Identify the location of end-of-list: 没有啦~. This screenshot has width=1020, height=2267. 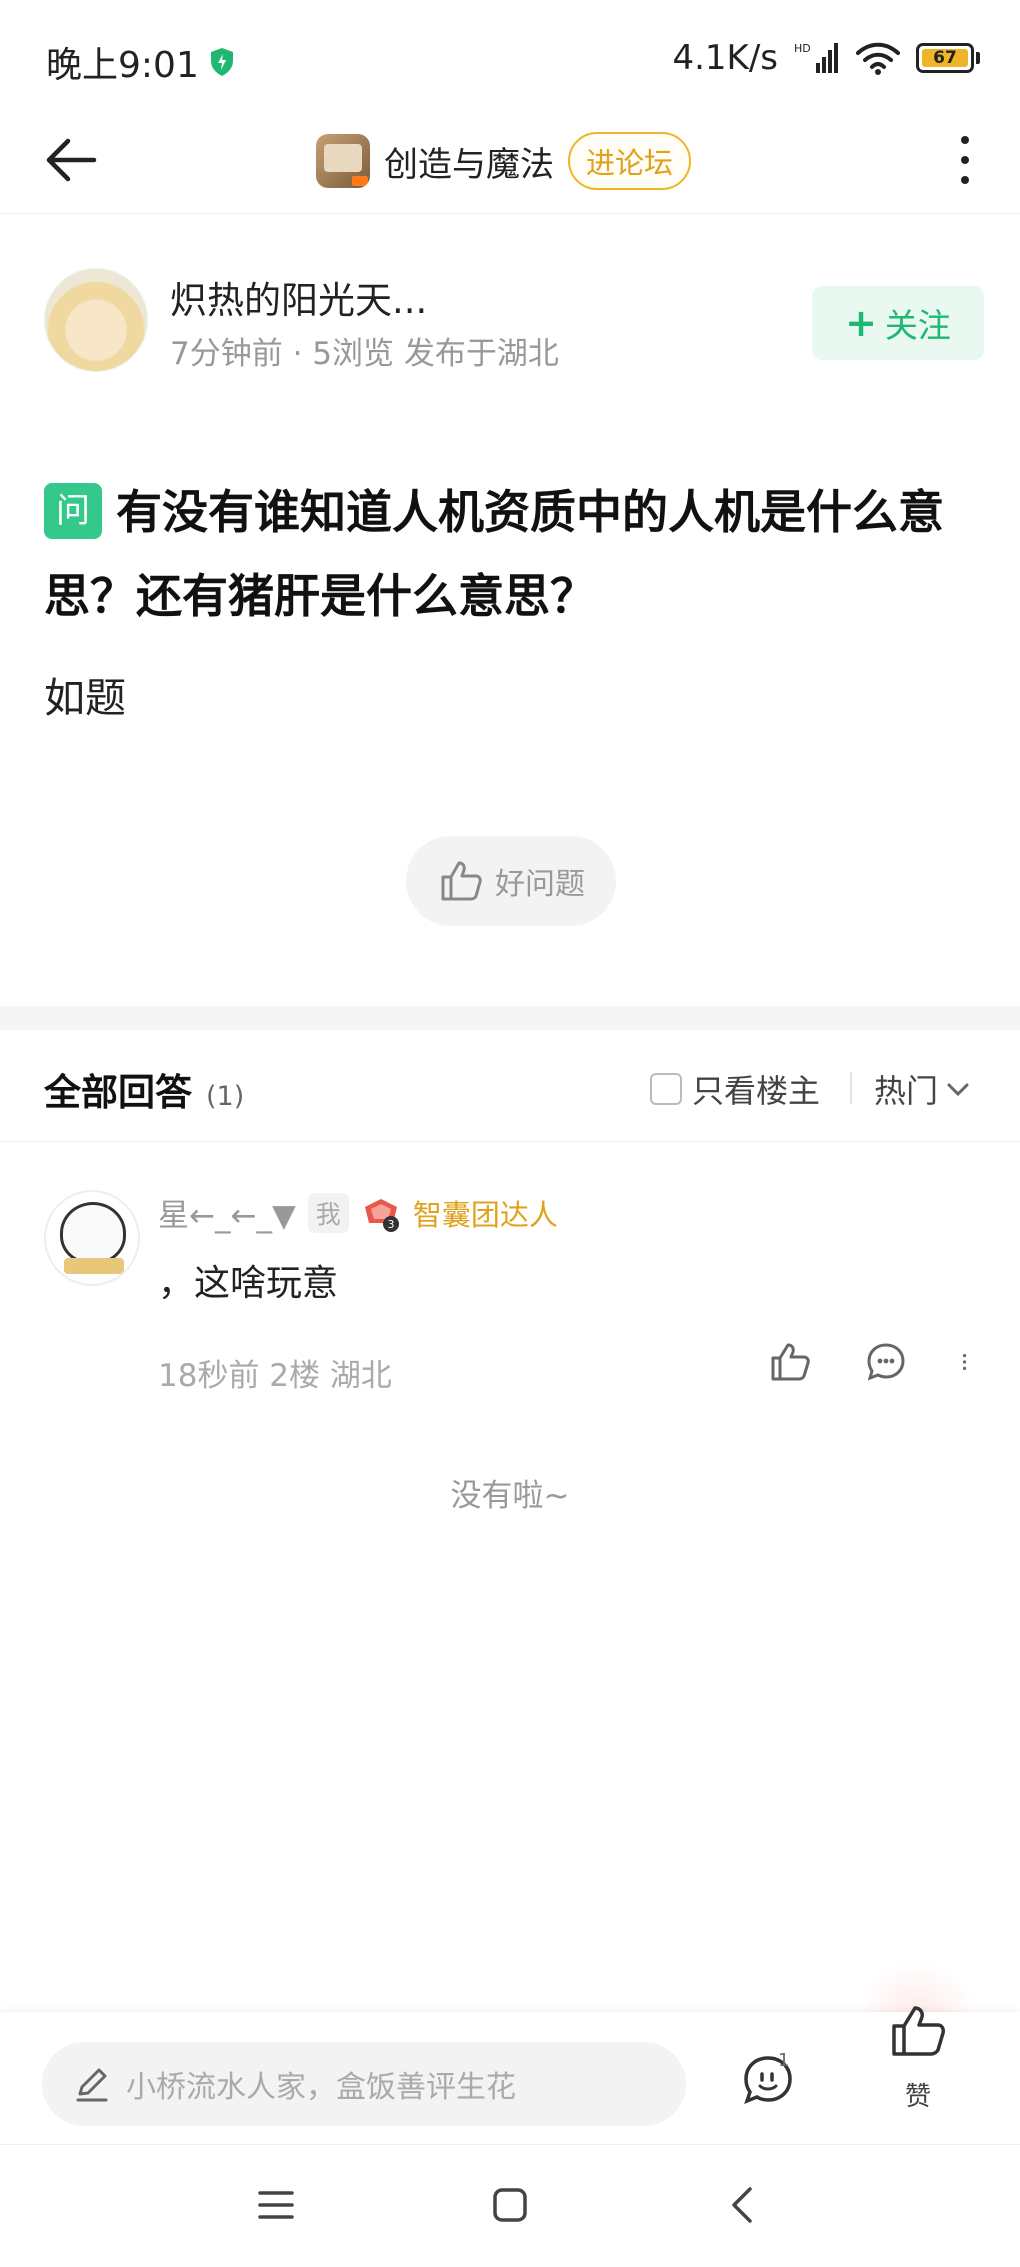
(510, 1496).